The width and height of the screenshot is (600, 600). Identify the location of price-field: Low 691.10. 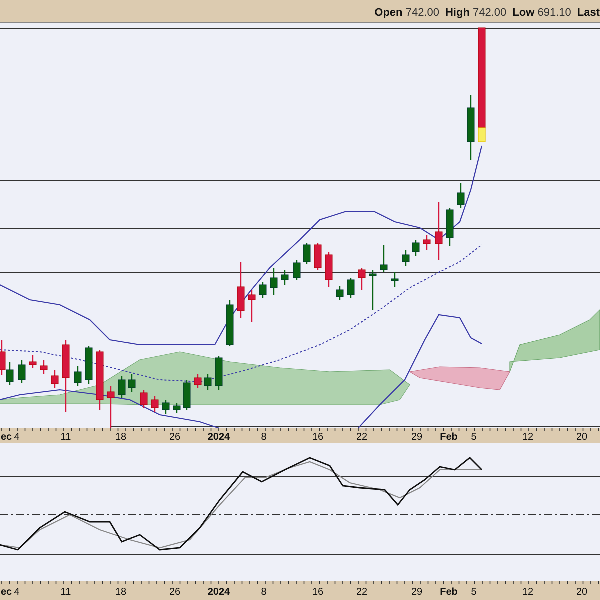
(542, 13).